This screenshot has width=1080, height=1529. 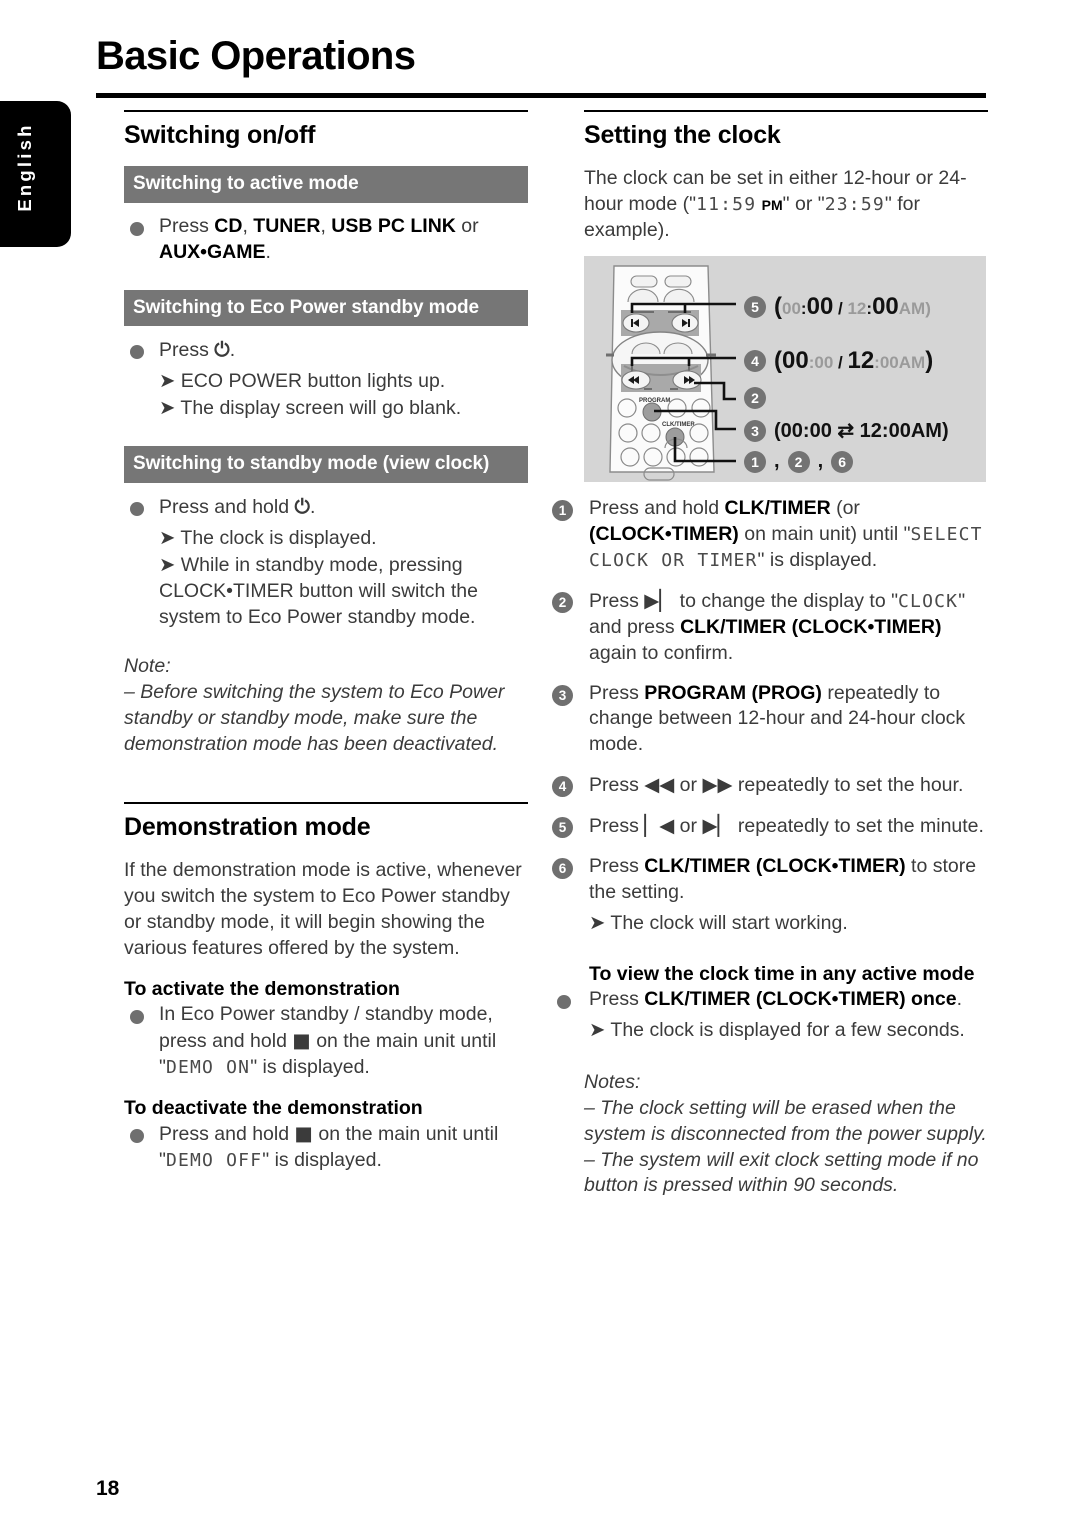 I want to click on svg-text: CLK/TIMER, so click(x=678, y=425).